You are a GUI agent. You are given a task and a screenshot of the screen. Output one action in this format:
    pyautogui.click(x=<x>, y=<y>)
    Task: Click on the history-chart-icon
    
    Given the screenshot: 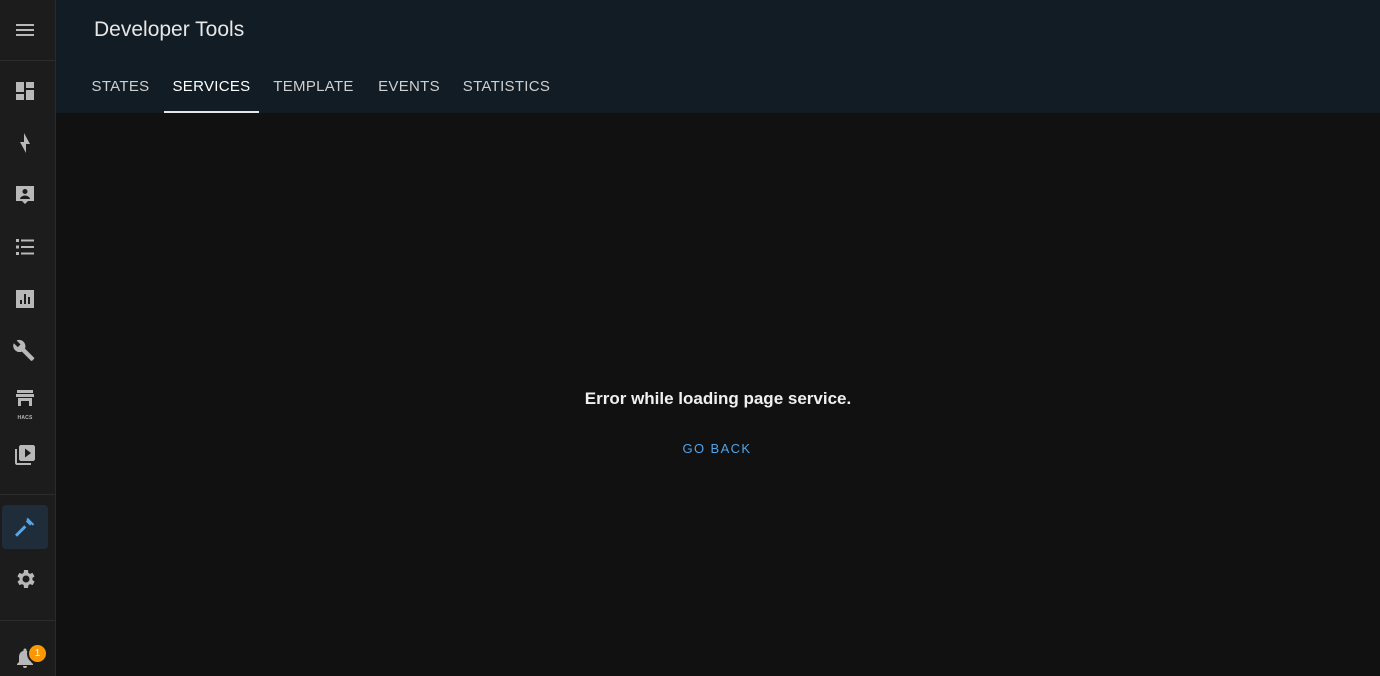 What is the action you would take?
    pyautogui.click(x=25, y=299)
    